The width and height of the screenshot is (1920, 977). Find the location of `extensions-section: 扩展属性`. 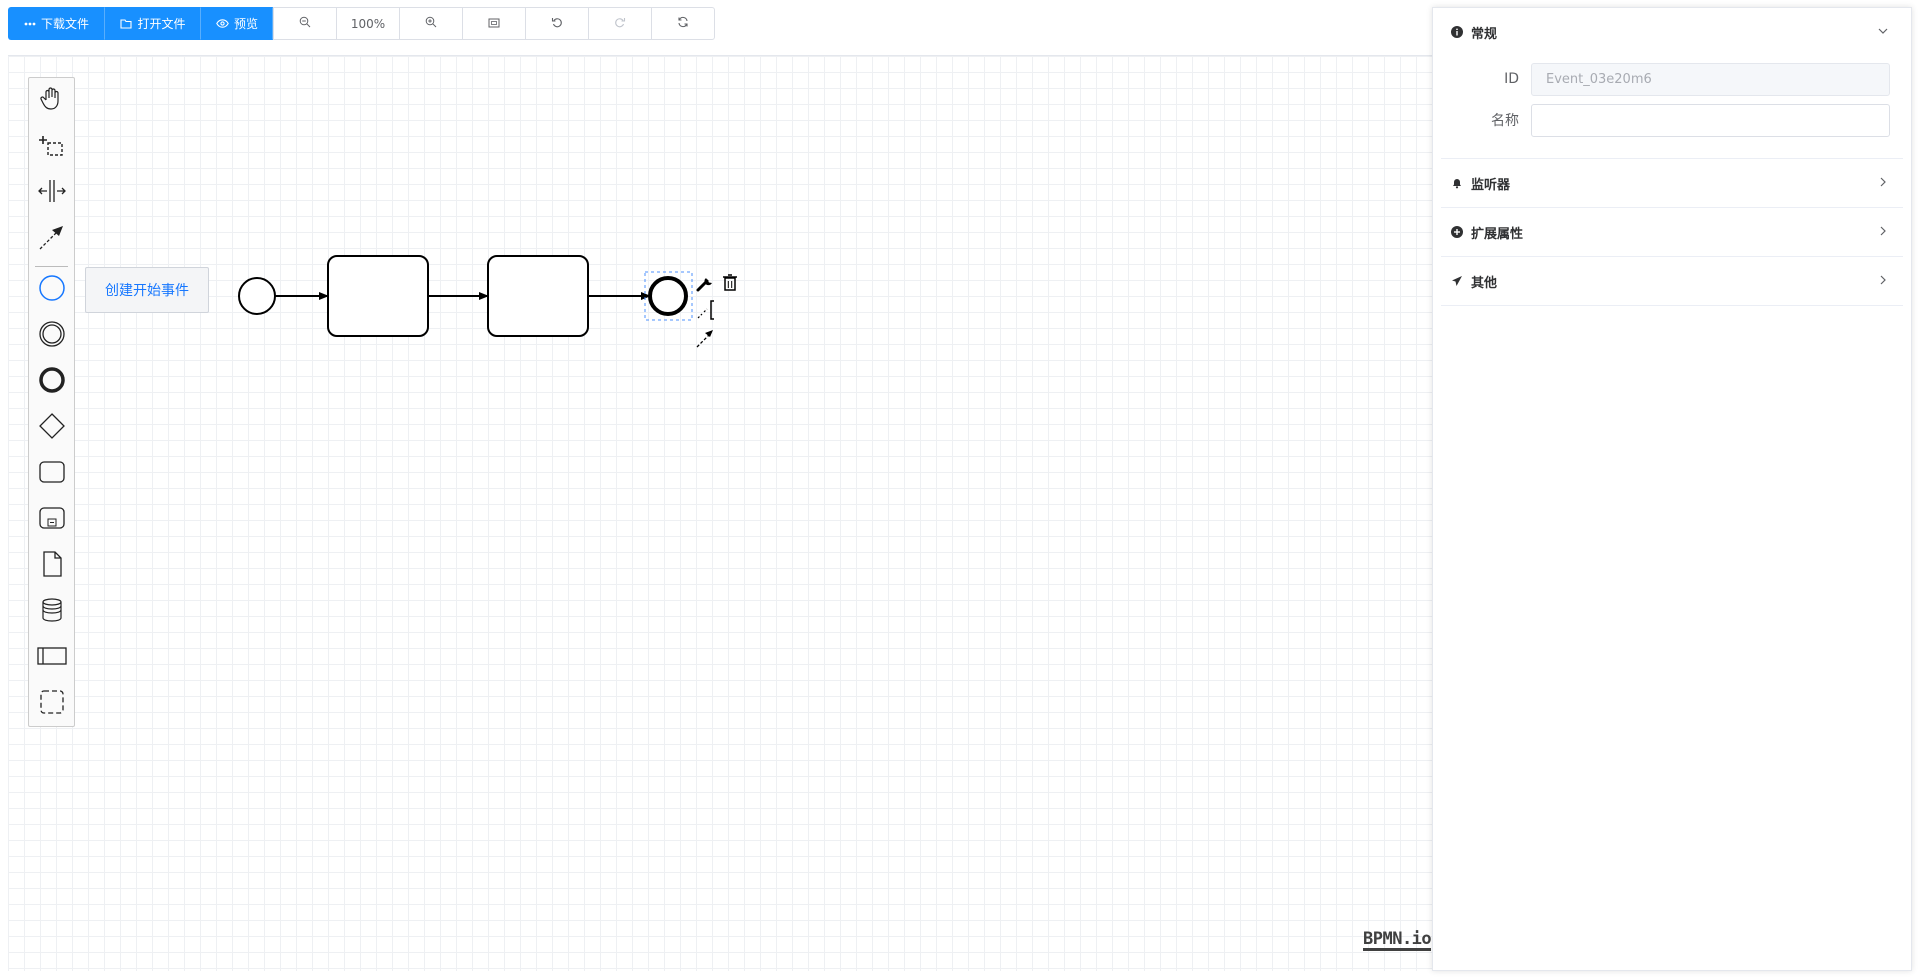

extensions-section: 扩展属性 is located at coordinates (1672, 232).